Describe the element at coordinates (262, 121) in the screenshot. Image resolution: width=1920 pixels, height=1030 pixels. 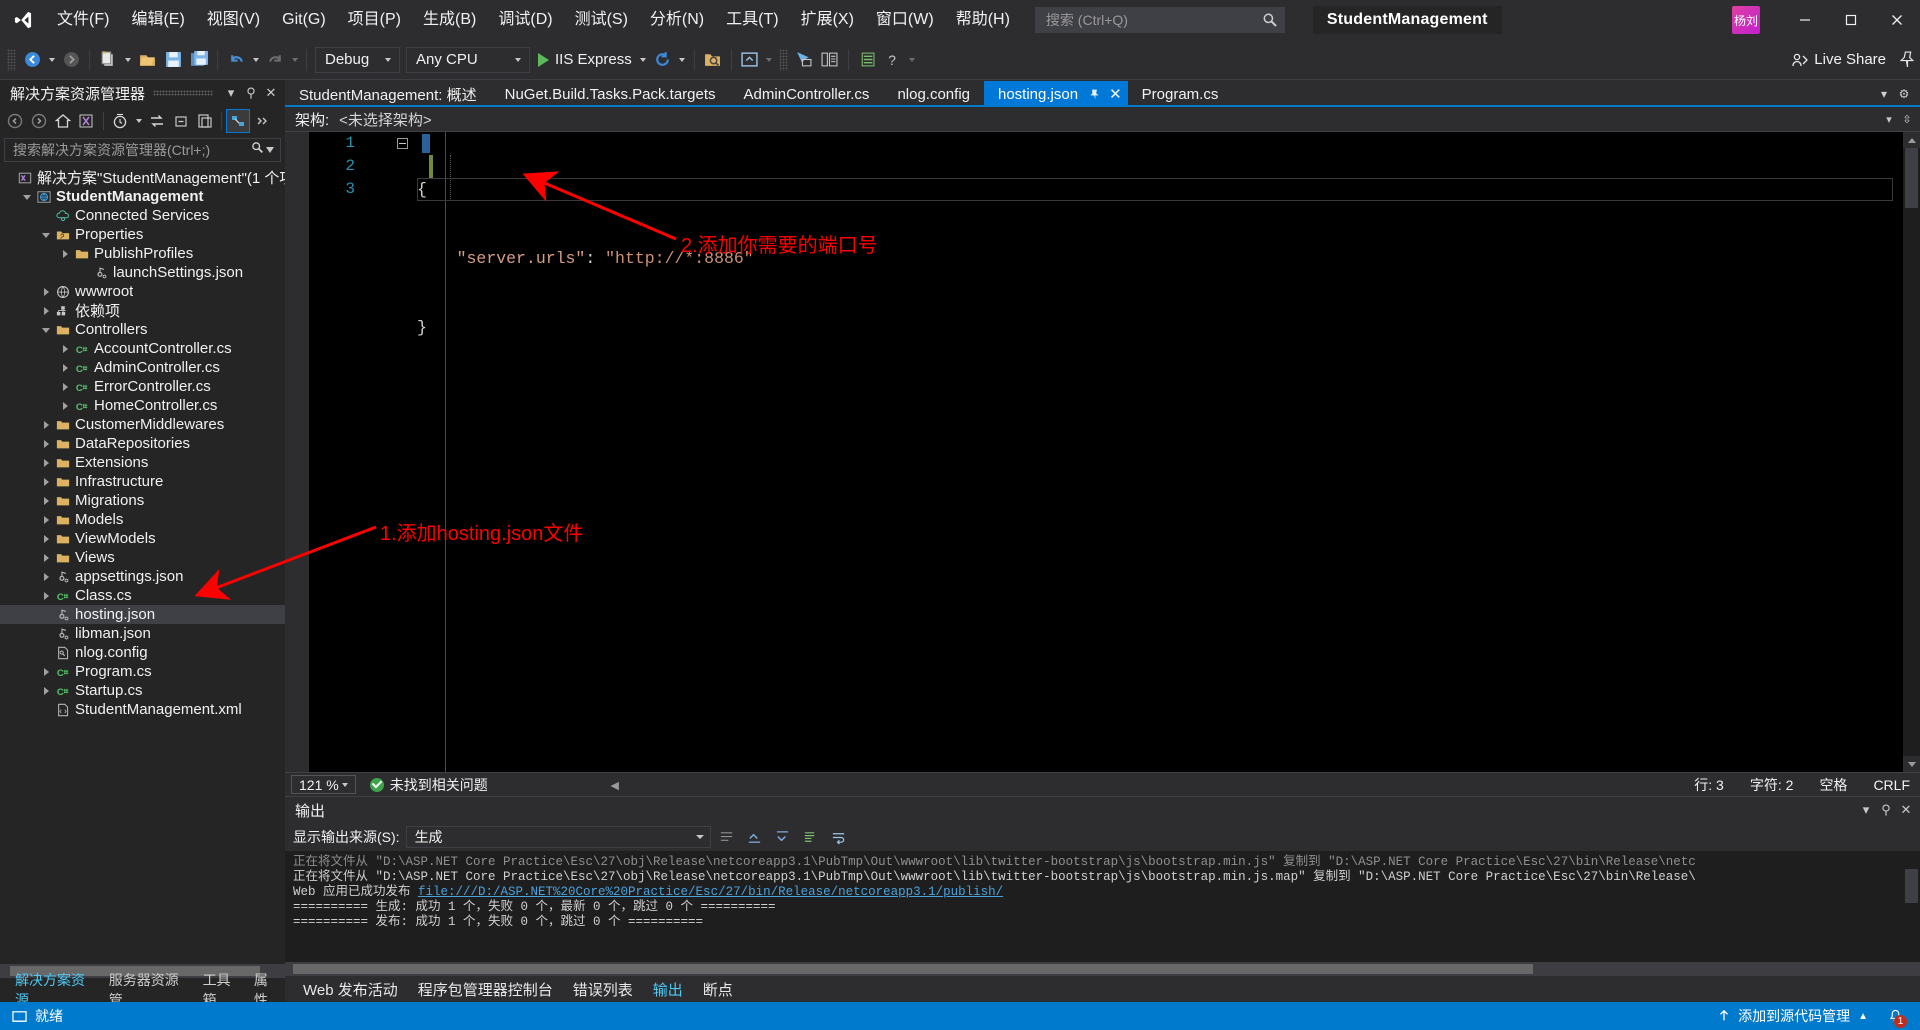
I see `panel-overflow-icon` at that location.